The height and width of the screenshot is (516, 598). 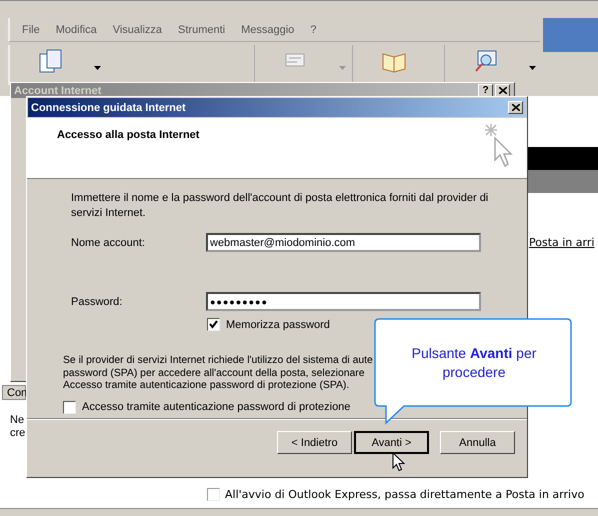 I want to click on spa-description: Se il provider di servizi Internet richiede l'utilizzo del sistema di aute password (SPA) per accedere all'account della posta, selezionare Accesso tramite autenticazione password di protezione (SPA)., so click(x=218, y=373).